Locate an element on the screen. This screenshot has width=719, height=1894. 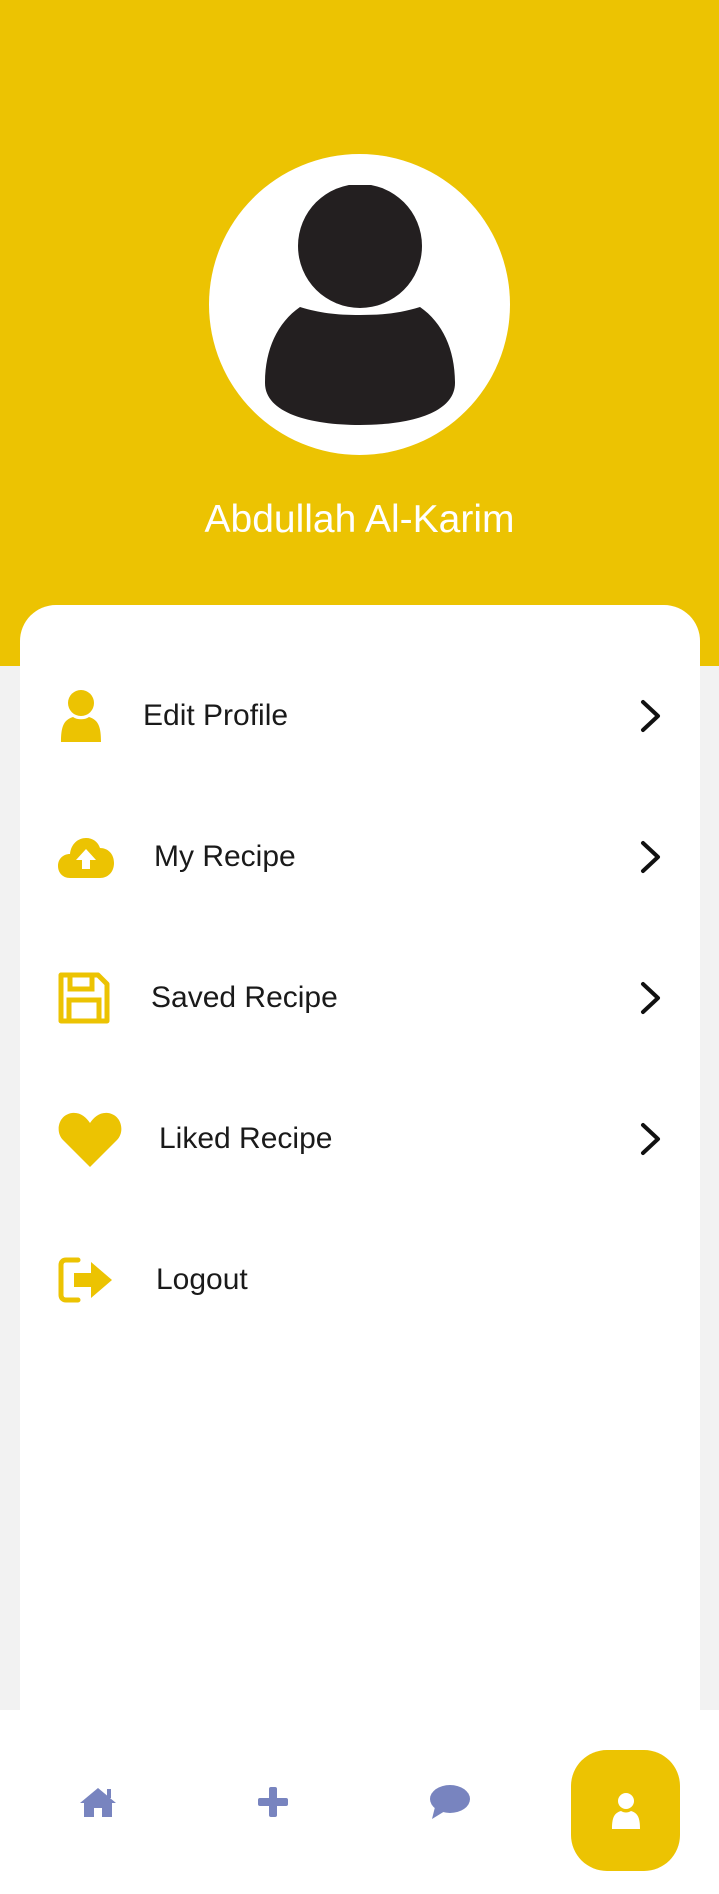
sign-out-icon is located at coordinates (86, 1280).